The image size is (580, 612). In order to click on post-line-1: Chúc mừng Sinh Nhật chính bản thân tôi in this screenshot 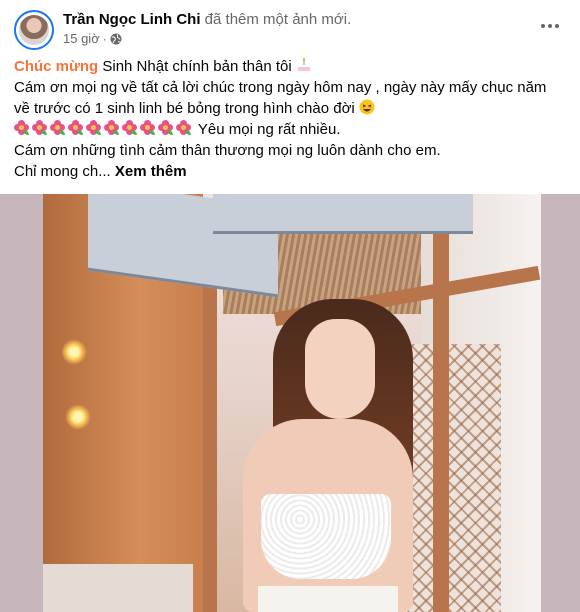, I will do `click(290, 66)`.